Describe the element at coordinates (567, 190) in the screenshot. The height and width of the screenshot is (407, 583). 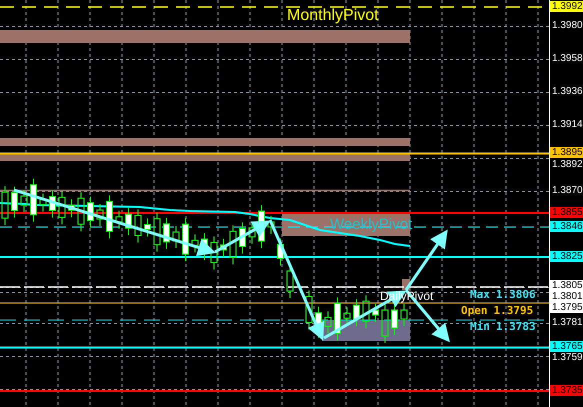
I see `price-label: 1.3870` at that location.